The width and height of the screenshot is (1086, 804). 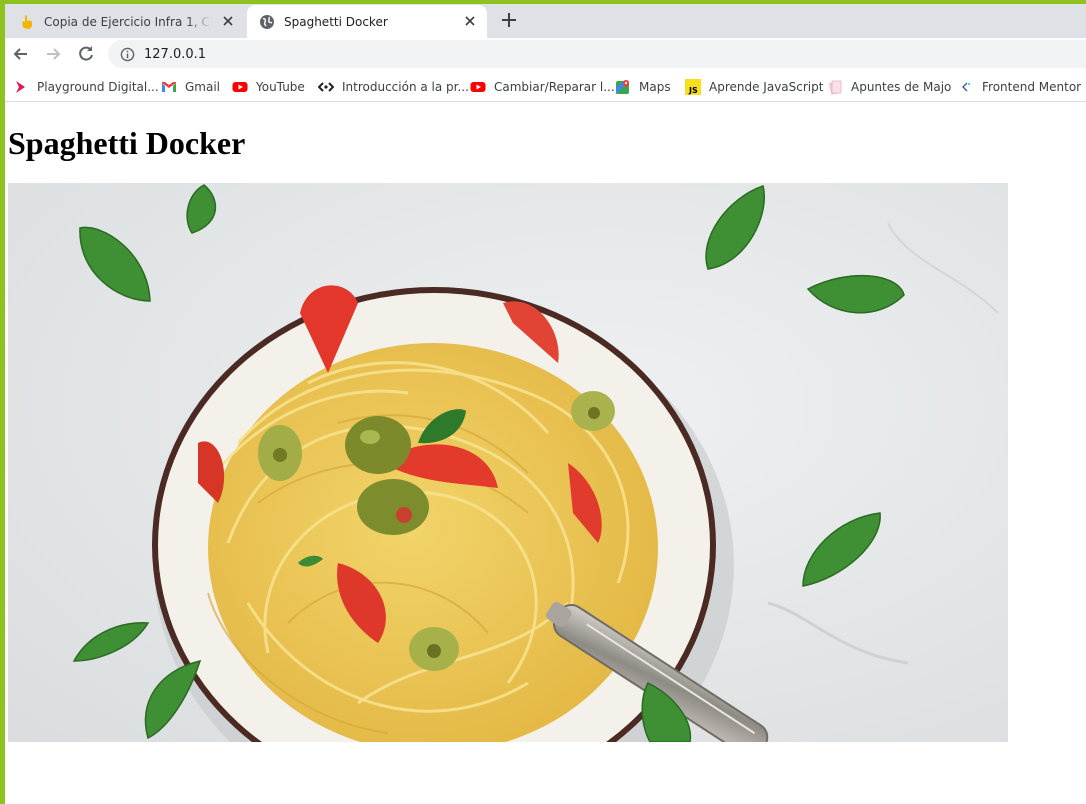 I want to click on maps-icon, so click(x=622, y=87).